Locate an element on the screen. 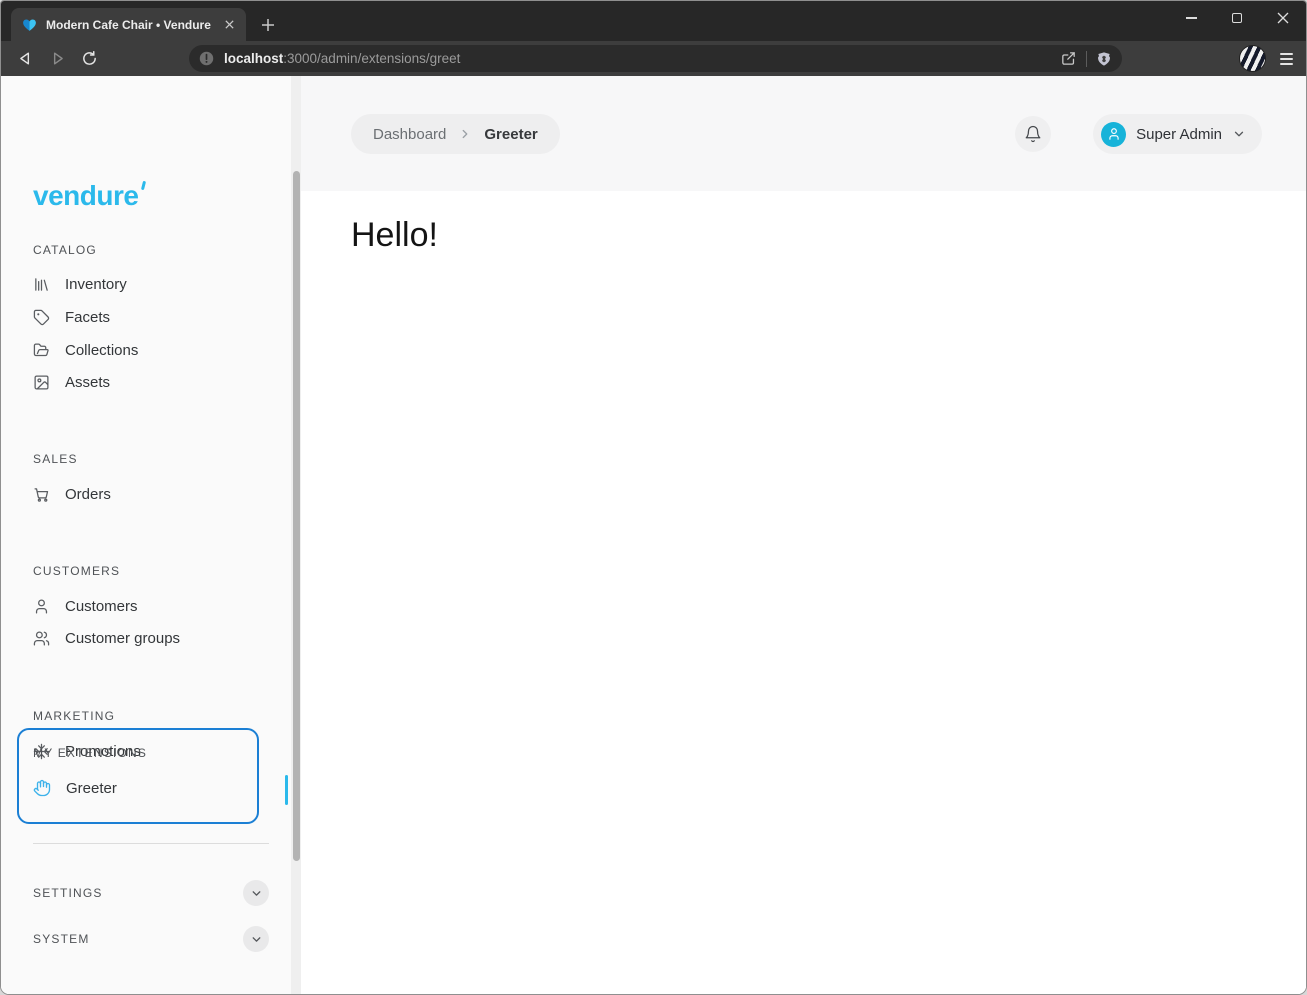  browser-tab-bar: Modern Cafe Chair • Vendure is located at coordinates (653, 21).